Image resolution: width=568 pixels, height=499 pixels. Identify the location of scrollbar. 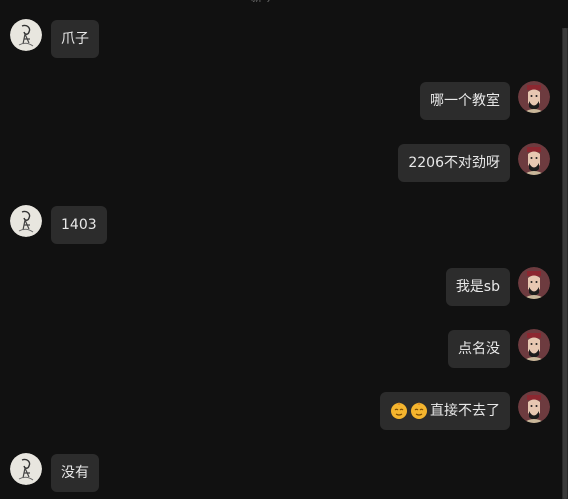
(565, 263).